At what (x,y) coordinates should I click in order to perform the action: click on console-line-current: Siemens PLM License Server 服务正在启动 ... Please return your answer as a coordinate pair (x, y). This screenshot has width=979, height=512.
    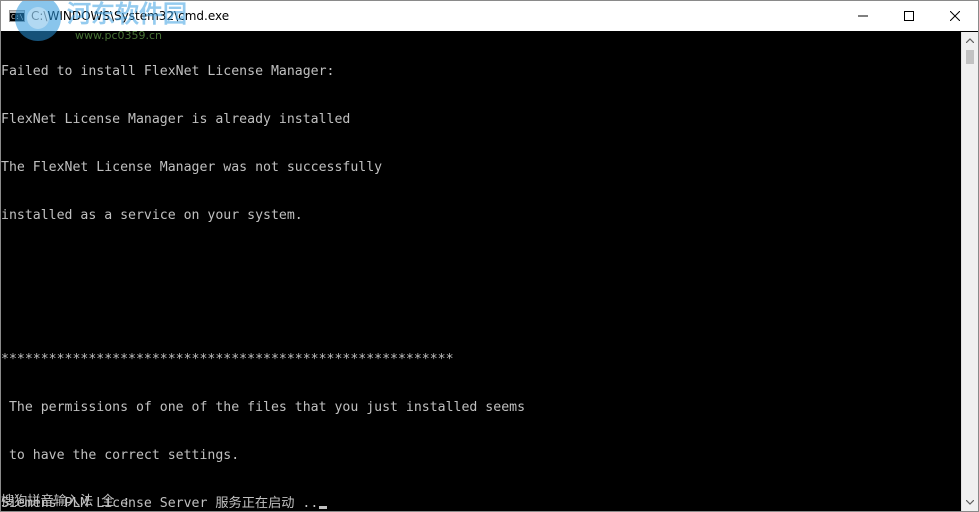
    Looking at the image, I should click on (481, 503).